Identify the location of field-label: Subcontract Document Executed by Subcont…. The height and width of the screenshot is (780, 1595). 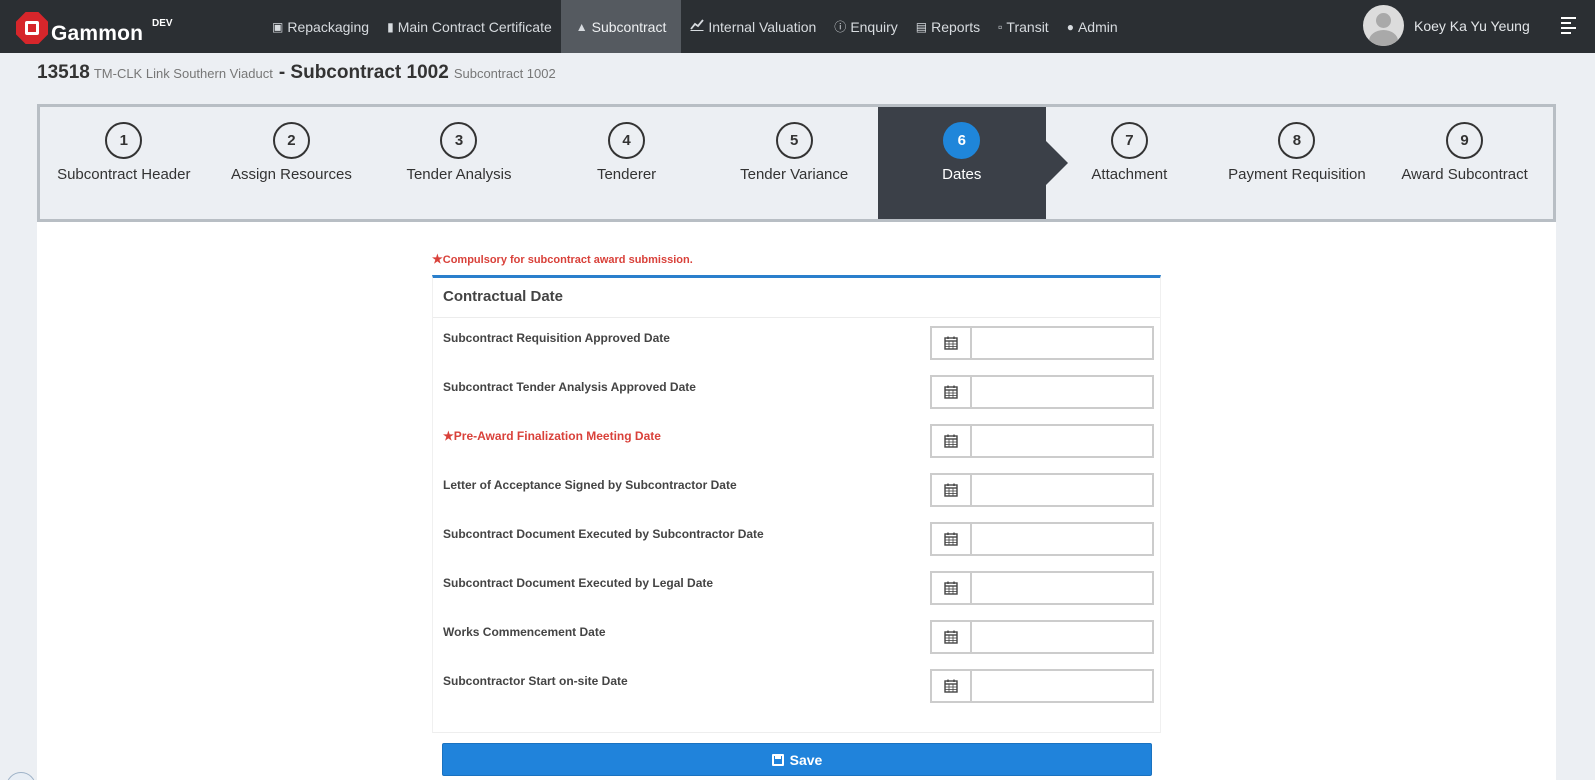
(603, 534).